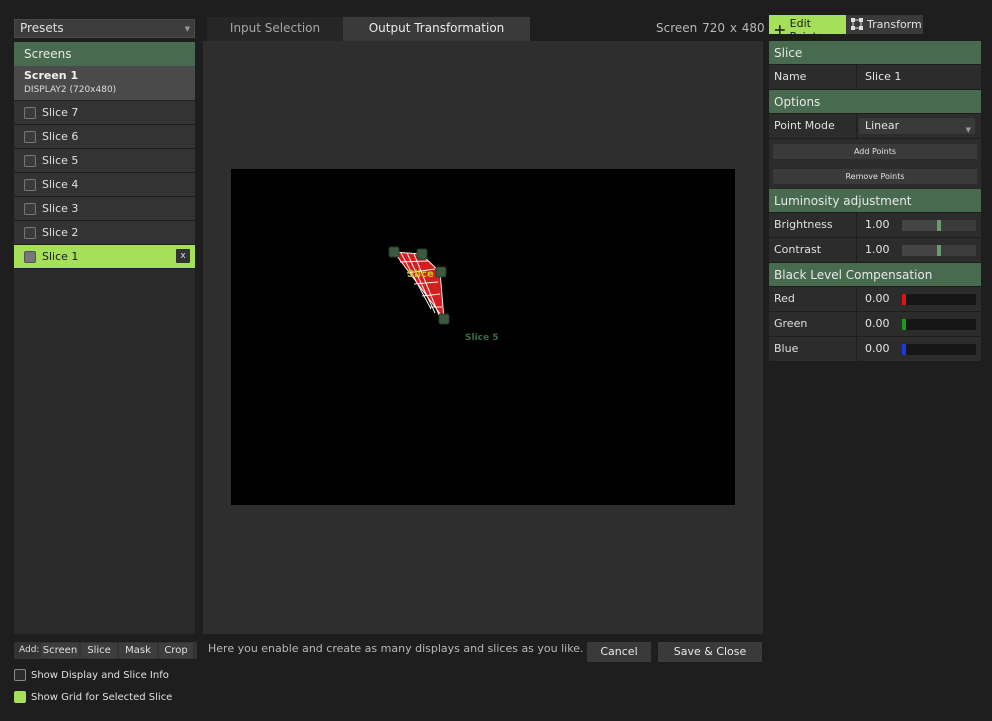  Describe the element at coordinates (104, 83) in the screenshot. I see `screen-item: Screen 1 DISPLAY2 (720x480)` at that location.